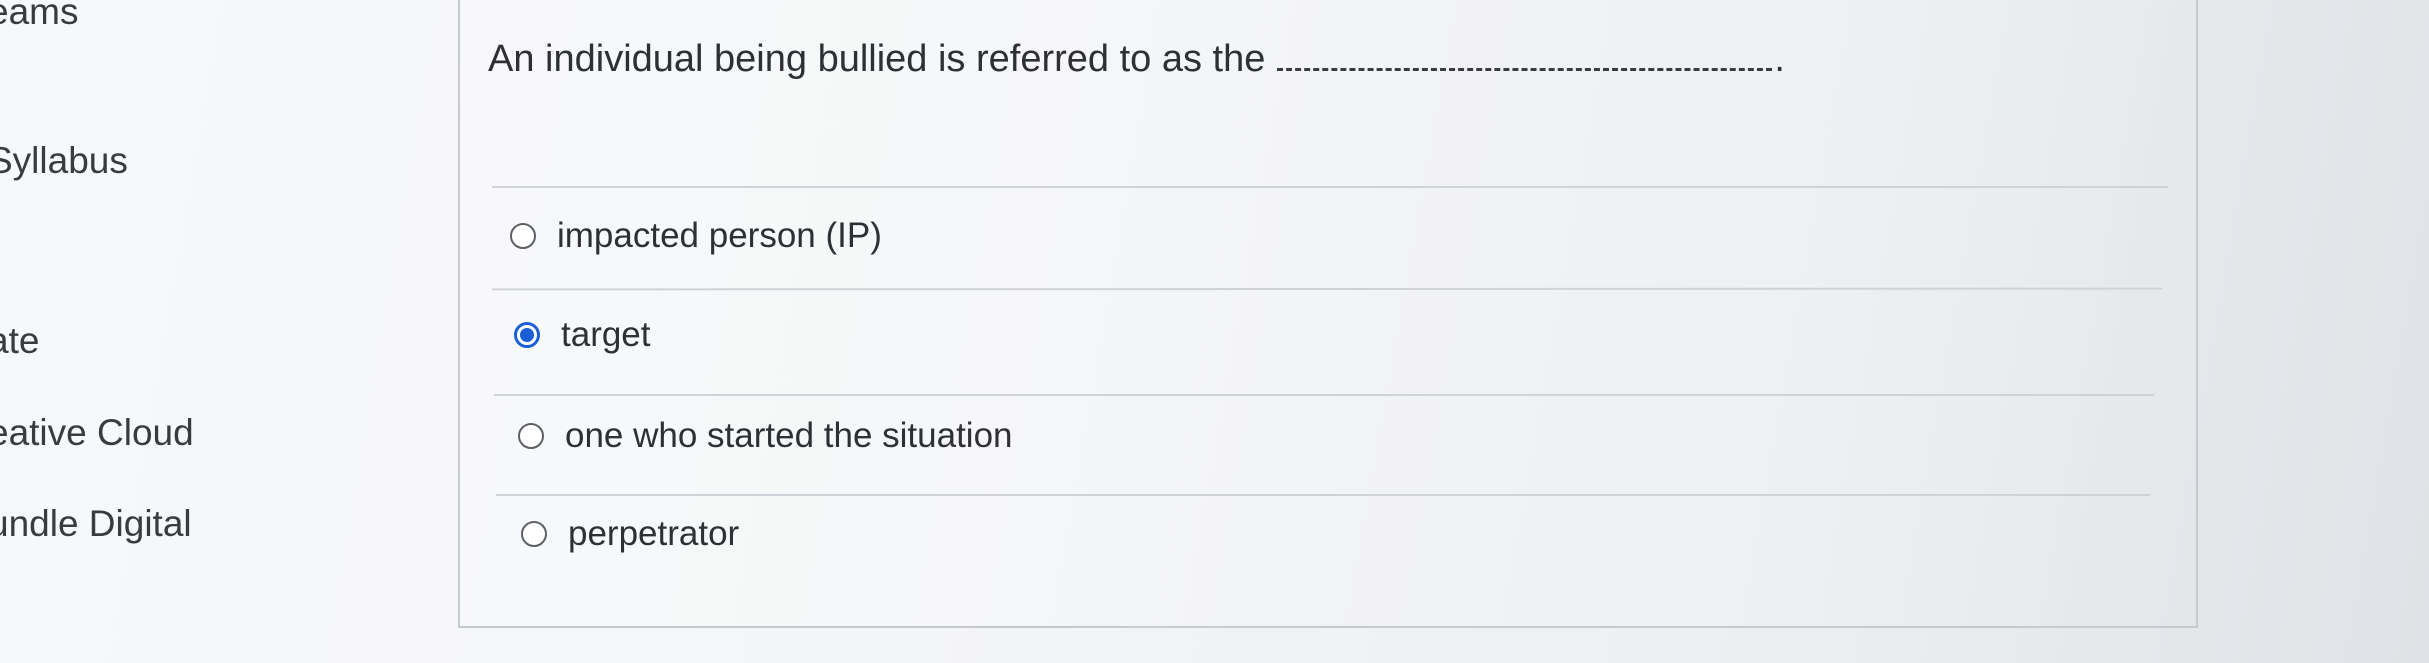  What do you see at coordinates (97, 433) in the screenshot?
I see `sidebar-item-creative-cloud: eative Cloud` at bounding box center [97, 433].